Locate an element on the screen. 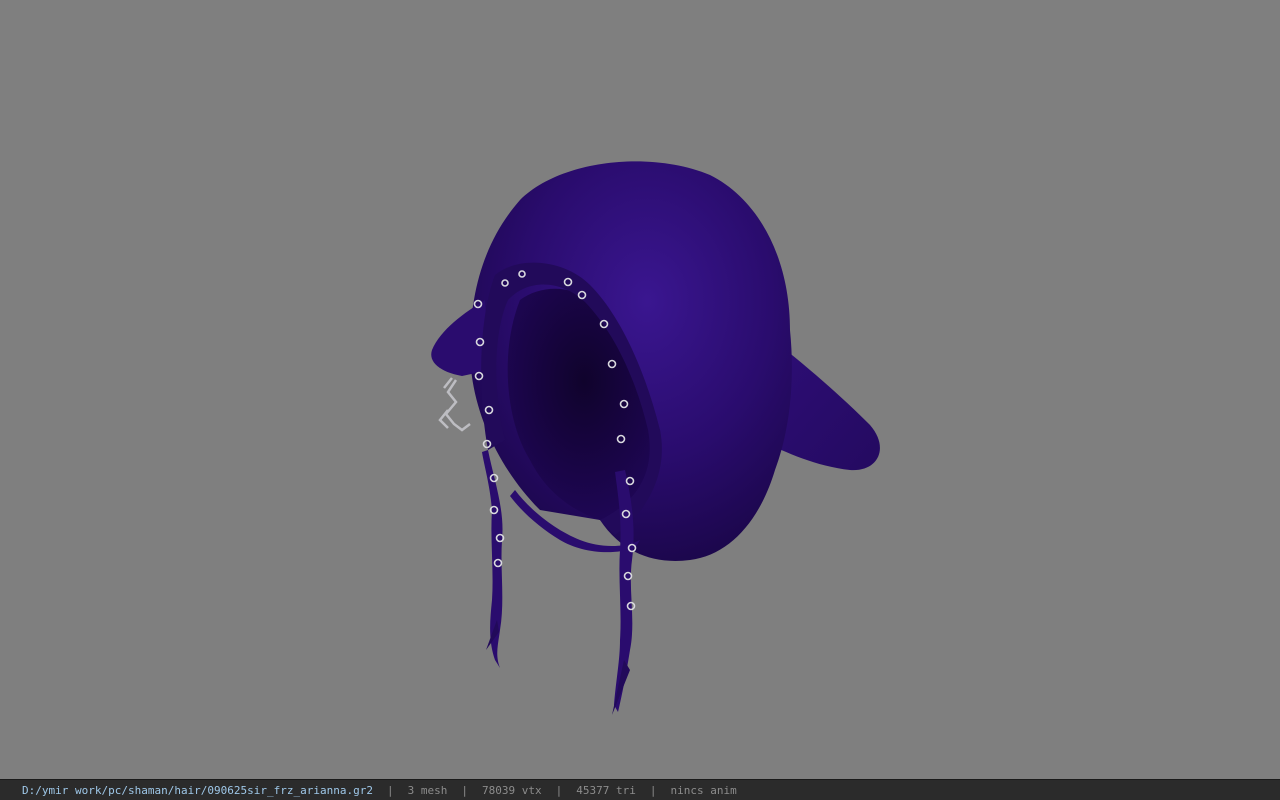 The image size is (1280, 800). mesh-count: 3 mesh is located at coordinates (427, 790).